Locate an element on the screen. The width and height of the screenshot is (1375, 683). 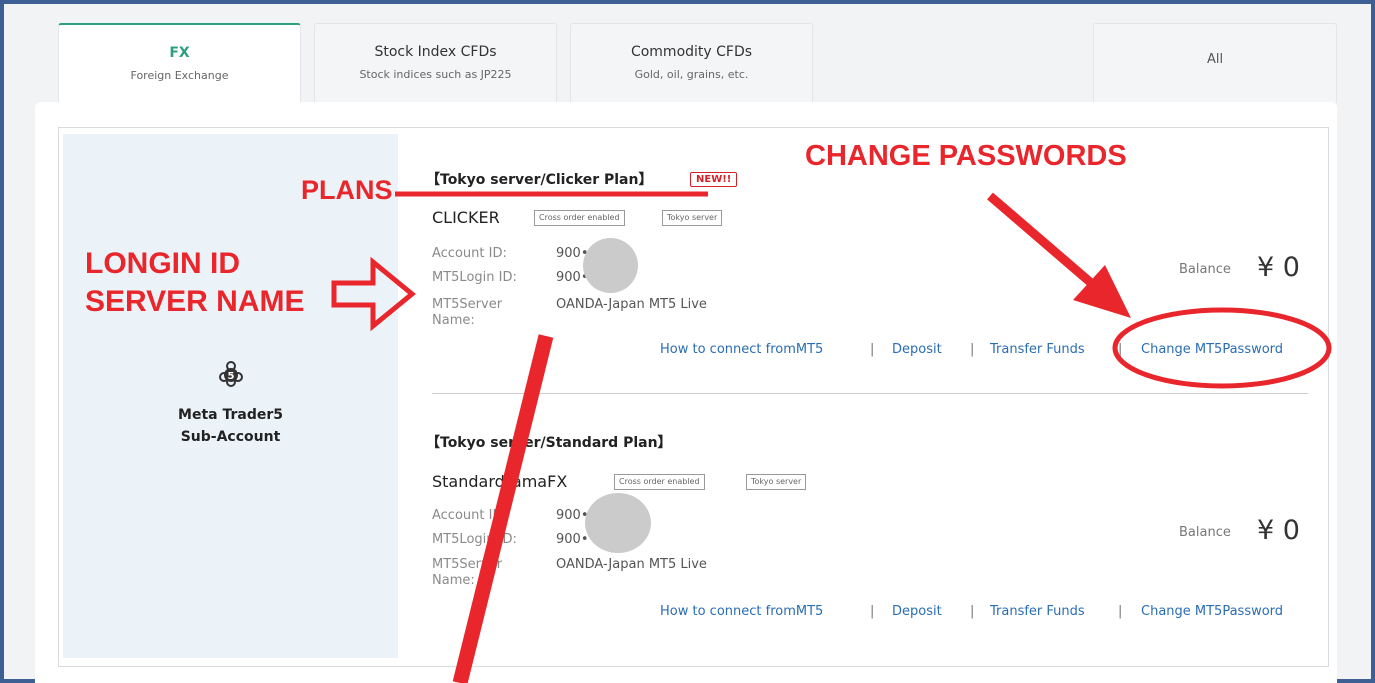
meta-trader-icon: 5 is located at coordinates (231, 376).